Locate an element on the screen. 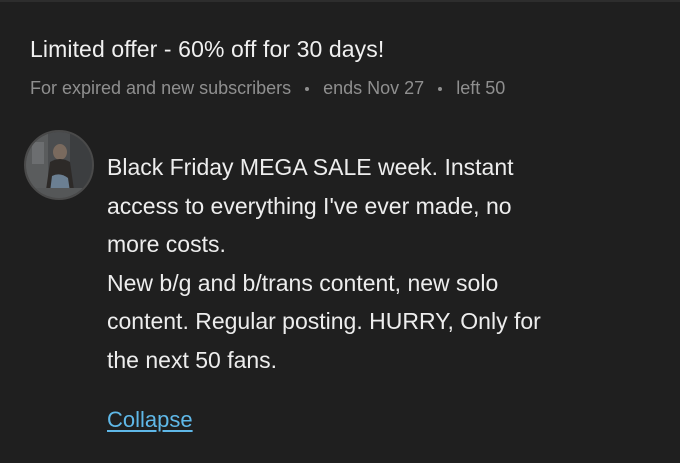  message-line: access to everything I've ever made, no is located at coordinates (309, 205).